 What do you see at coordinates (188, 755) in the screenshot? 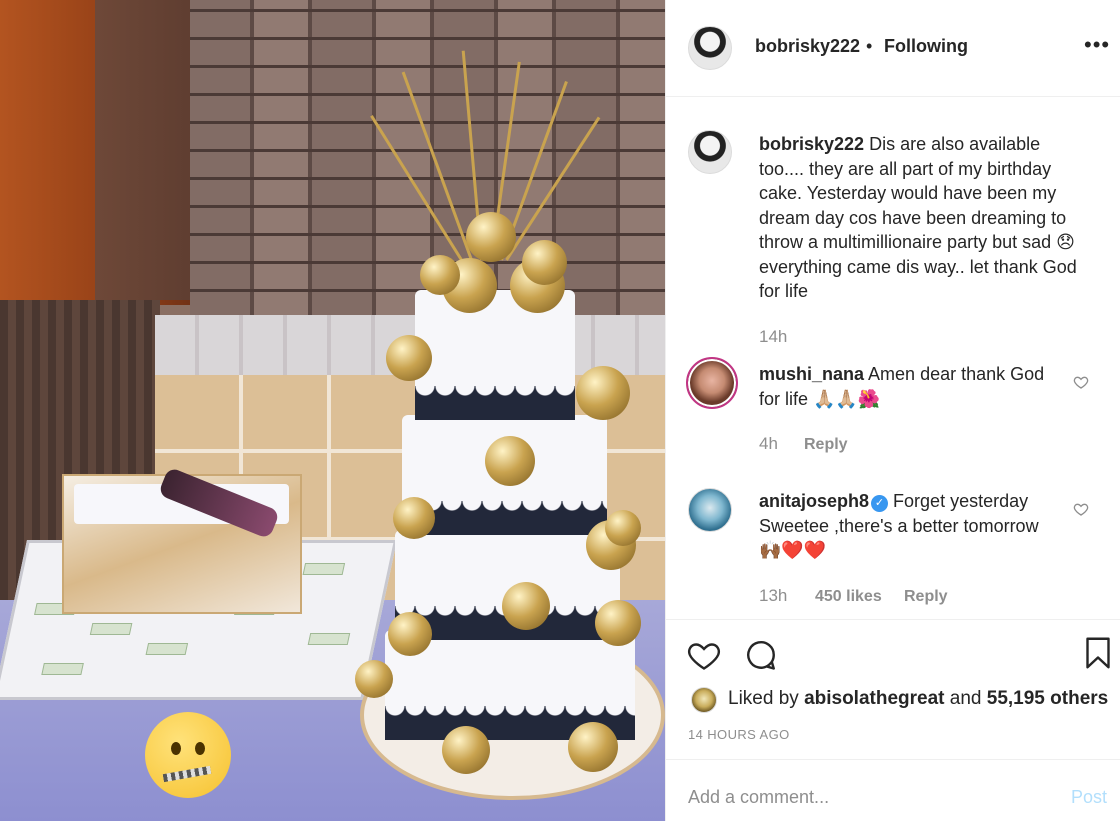
I see `zipper-mouth-emoji-sticker` at bounding box center [188, 755].